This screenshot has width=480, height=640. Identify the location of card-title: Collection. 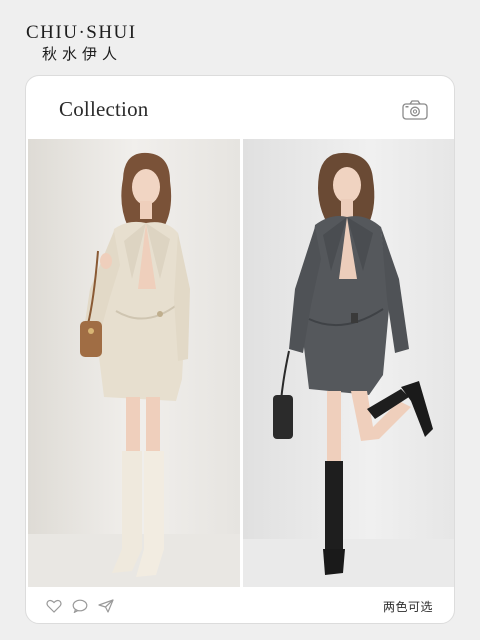
(104, 109).